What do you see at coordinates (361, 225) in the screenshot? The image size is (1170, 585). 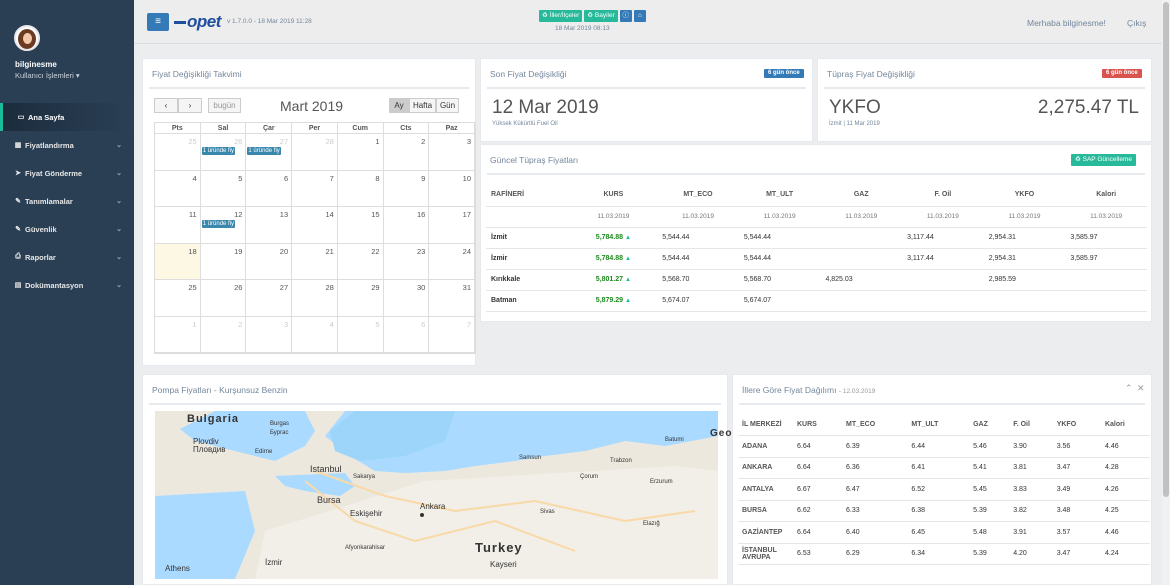 I see `calendar-day: 15` at bounding box center [361, 225].